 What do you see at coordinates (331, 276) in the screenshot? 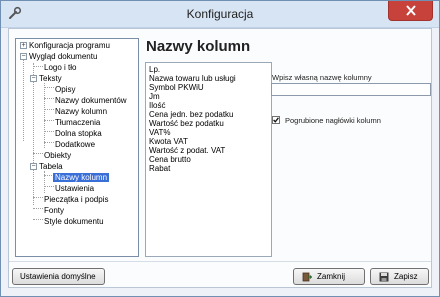
I see `button-label: Zamknij` at bounding box center [331, 276].